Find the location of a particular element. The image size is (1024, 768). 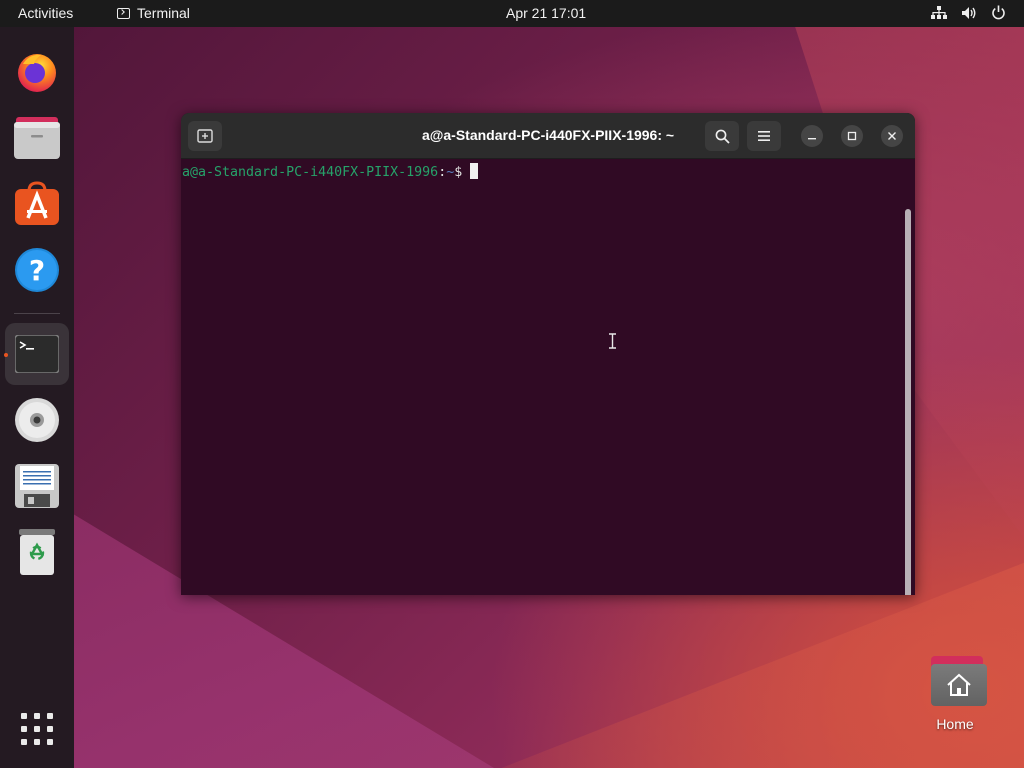

running-indicator is located at coordinates (6, 355).